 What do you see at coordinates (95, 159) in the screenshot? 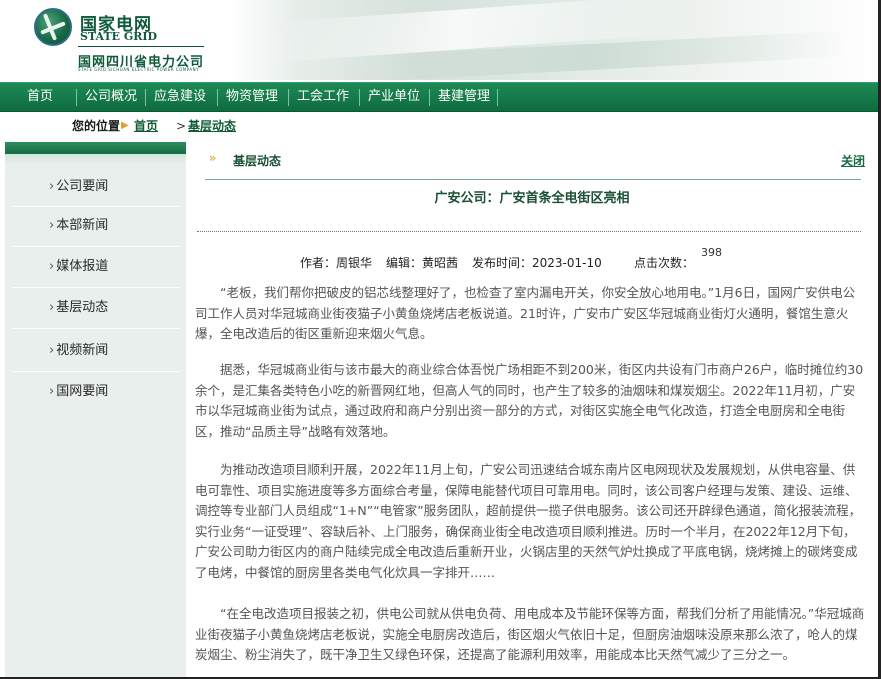
I see `sidebar-header-fade` at bounding box center [95, 159].